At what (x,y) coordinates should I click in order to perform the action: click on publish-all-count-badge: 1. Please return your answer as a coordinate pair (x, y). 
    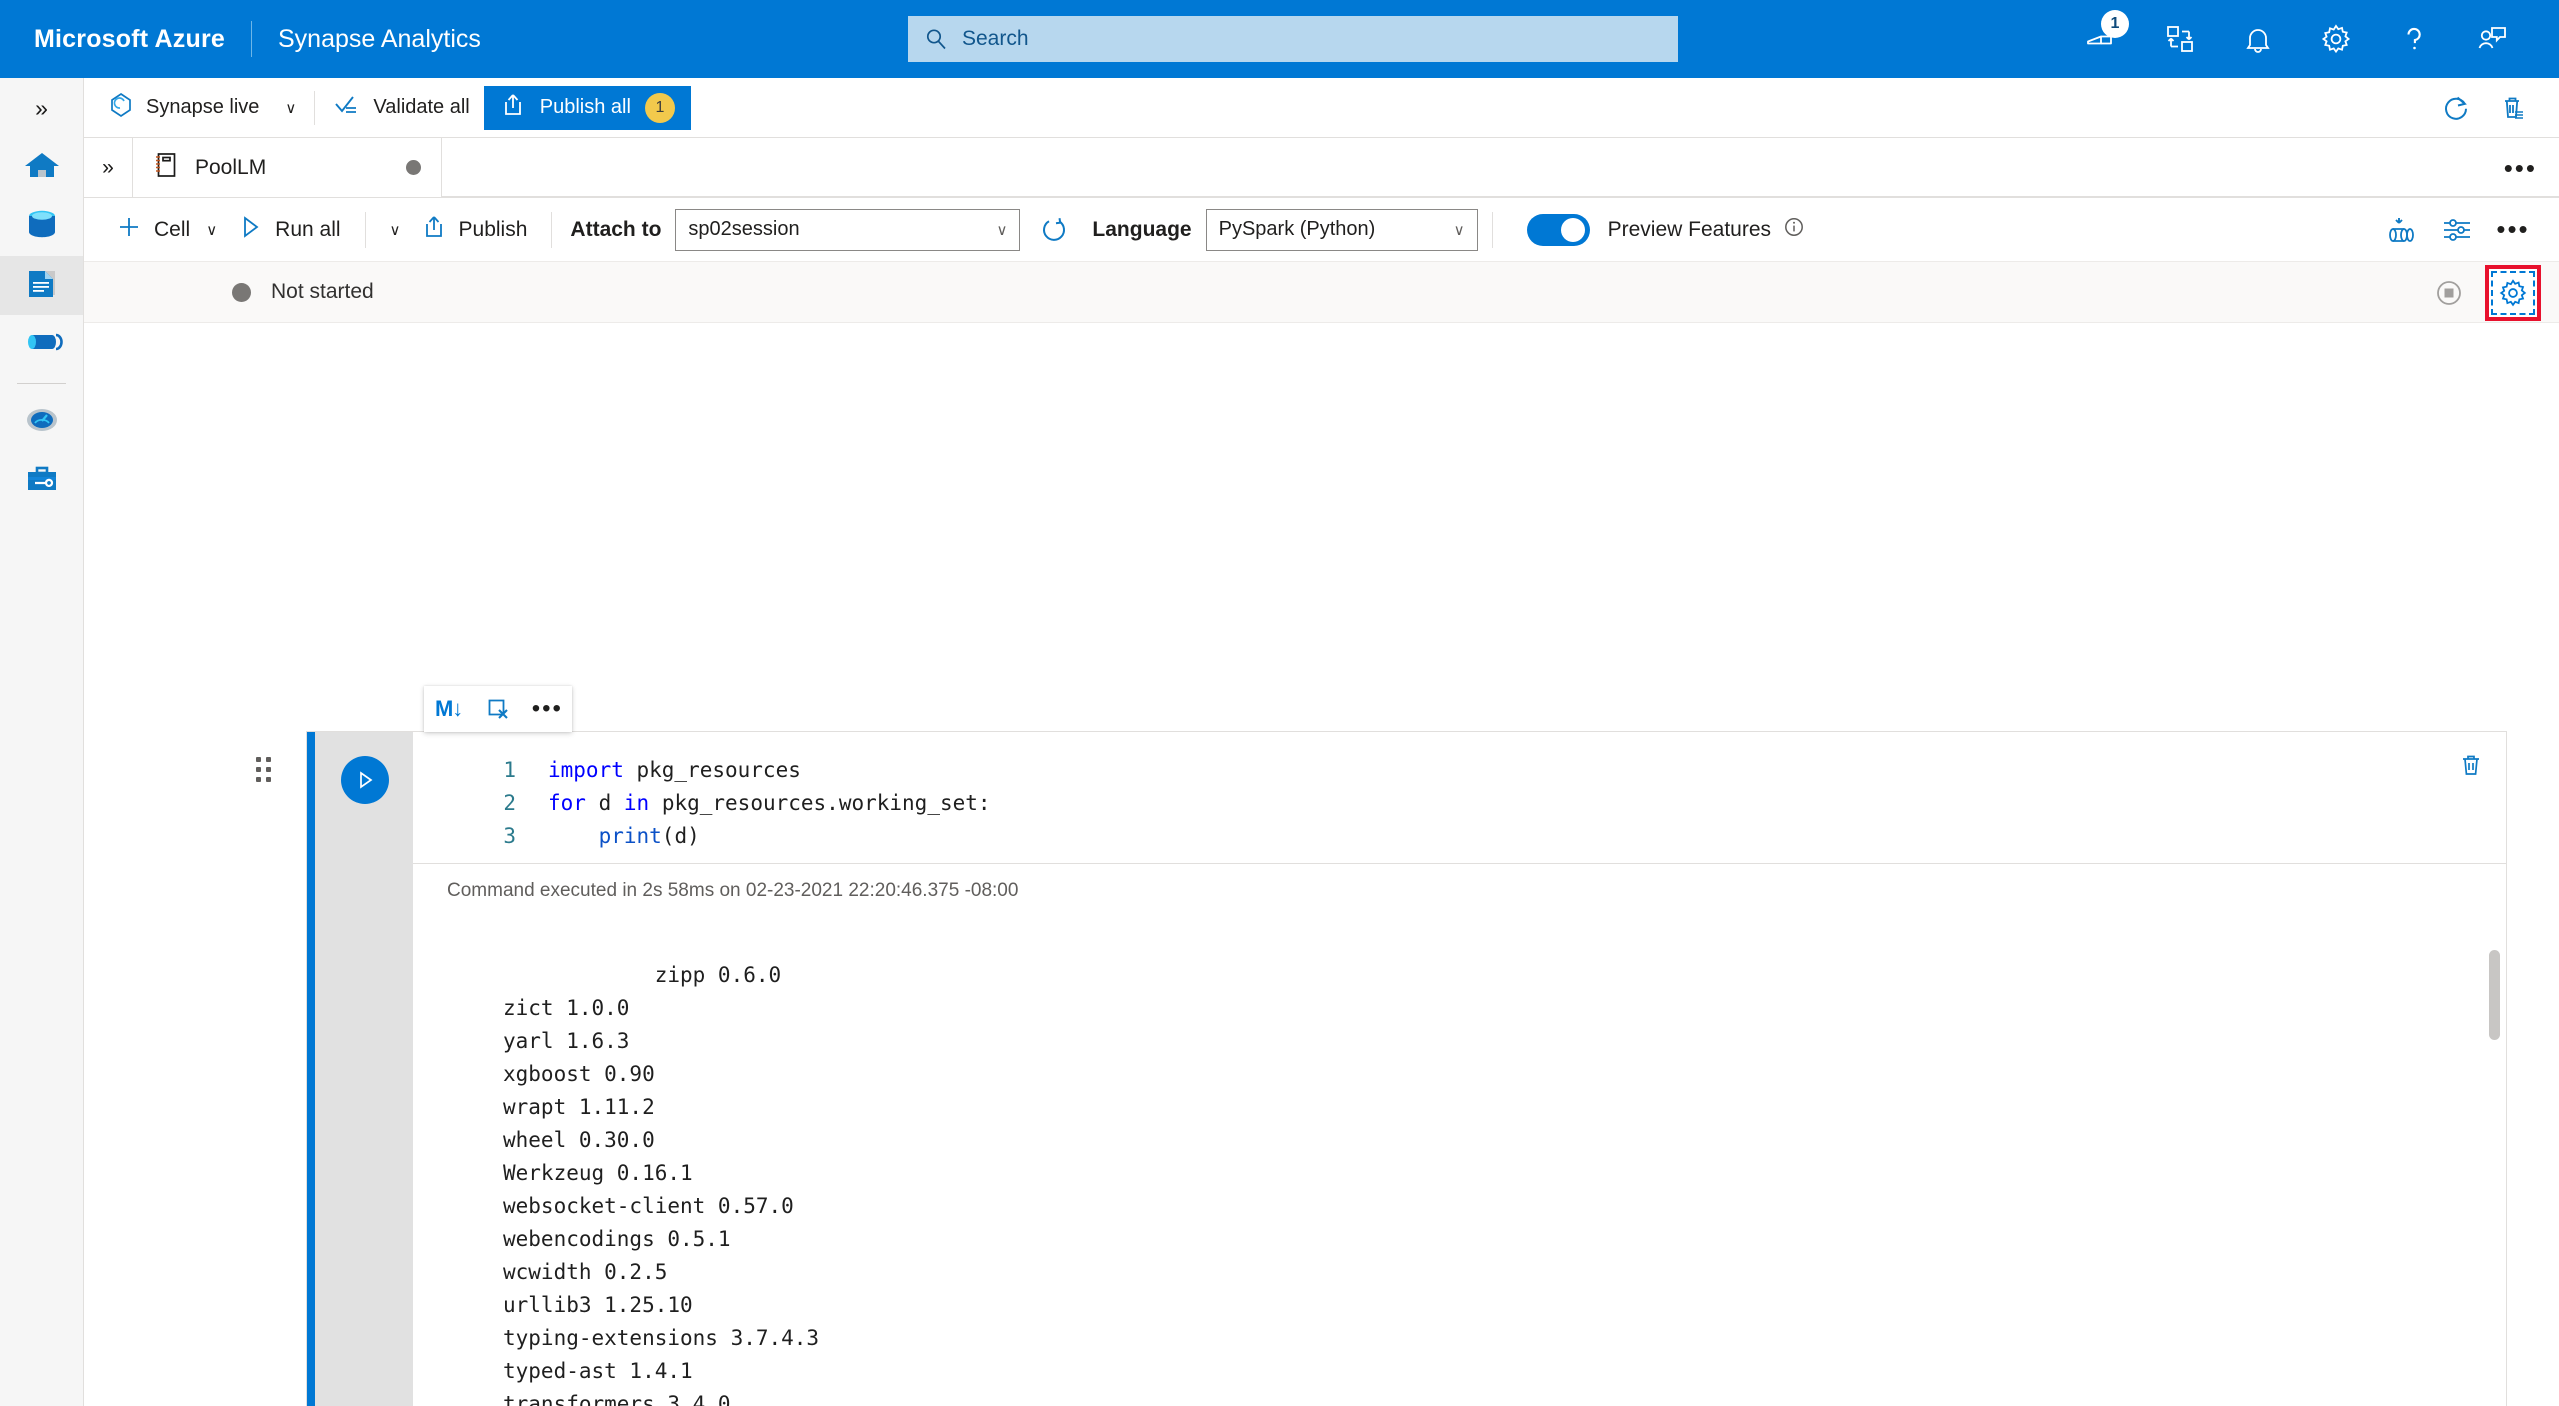
    Looking at the image, I should click on (659, 107).